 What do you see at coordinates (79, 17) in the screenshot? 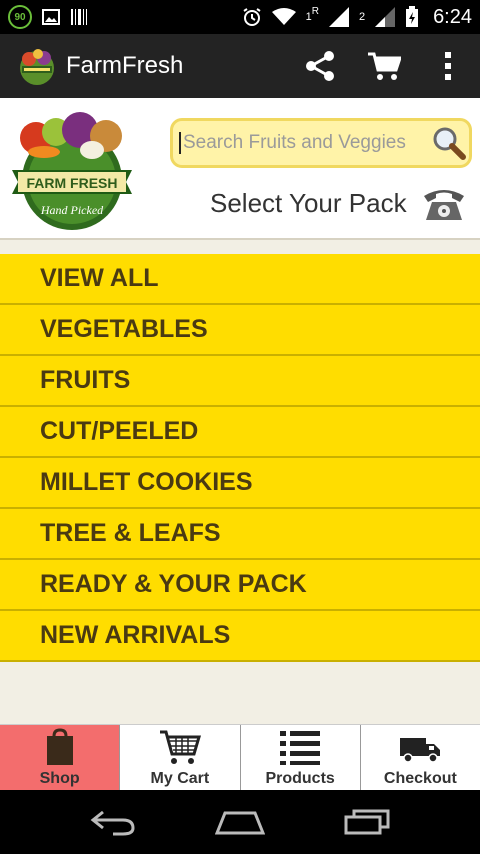
I see `barcode-icon` at bounding box center [79, 17].